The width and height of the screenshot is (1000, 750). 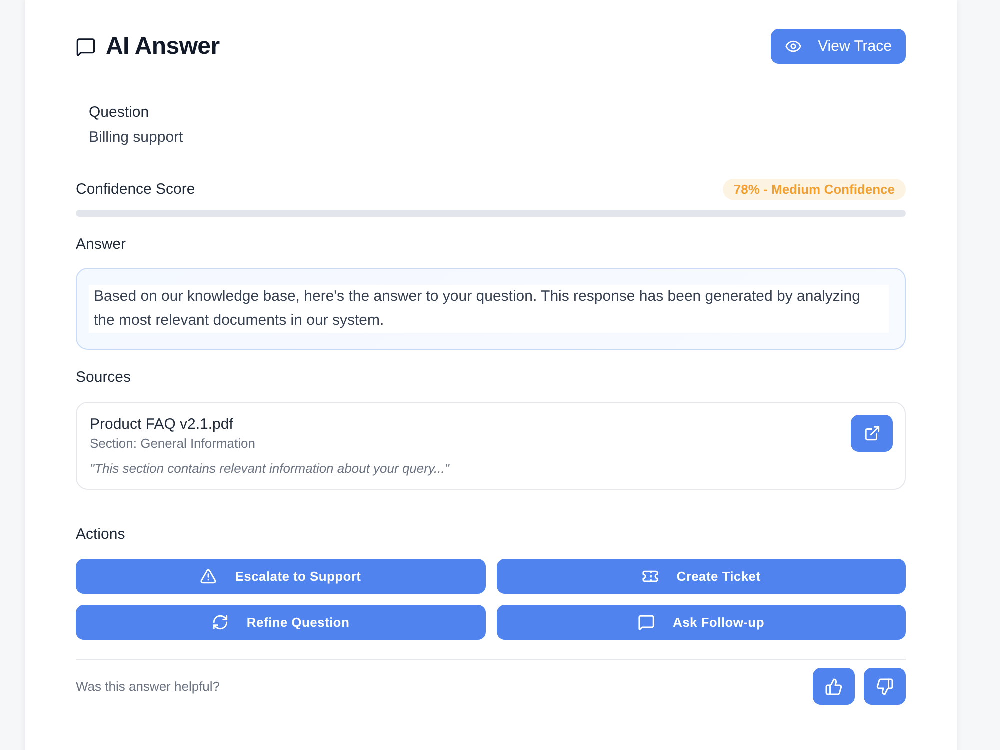 What do you see at coordinates (209, 576) in the screenshot?
I see `warning-icon` at bounding box center [209, 576].